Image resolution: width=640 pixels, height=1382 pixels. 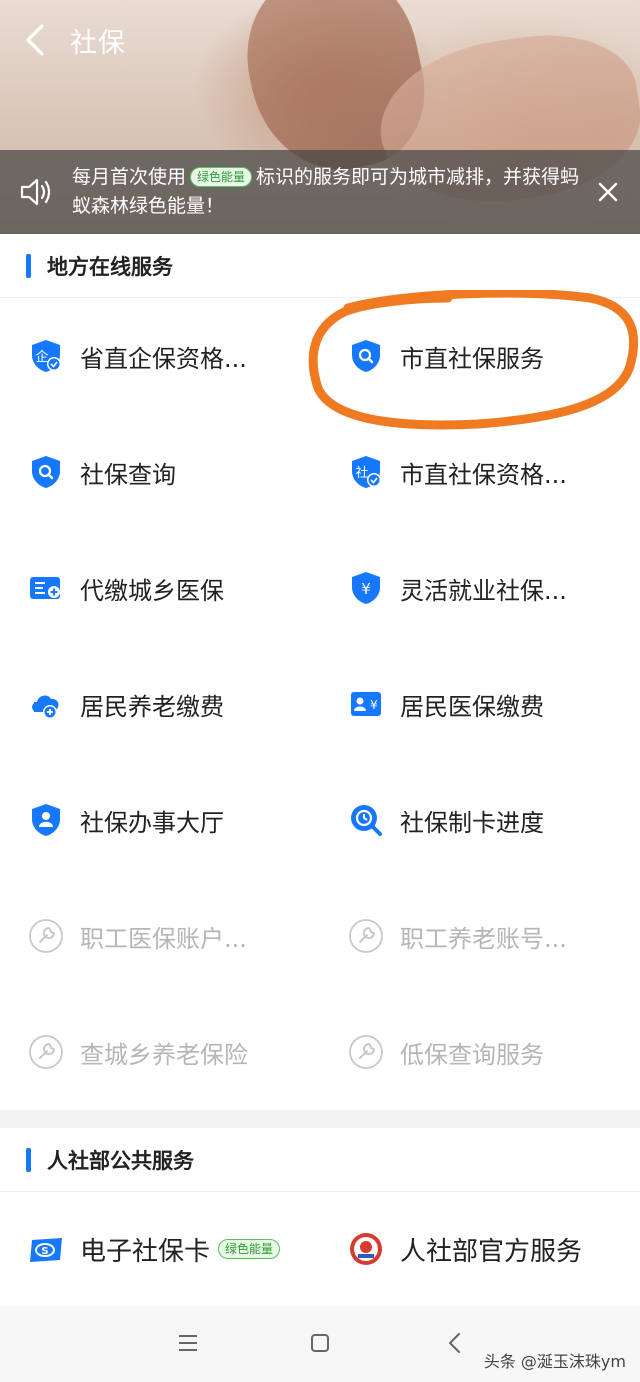 I want to click on close-icon, so click(x=608, y=192).